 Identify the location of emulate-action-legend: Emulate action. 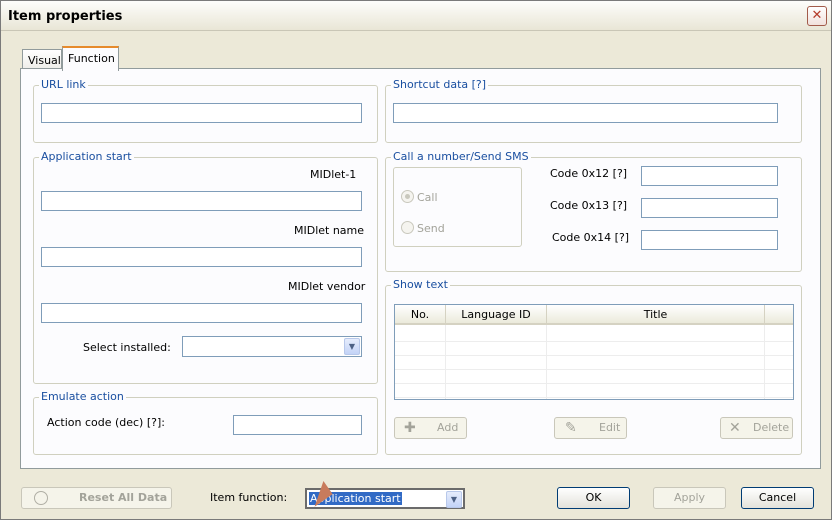
(82, 396).